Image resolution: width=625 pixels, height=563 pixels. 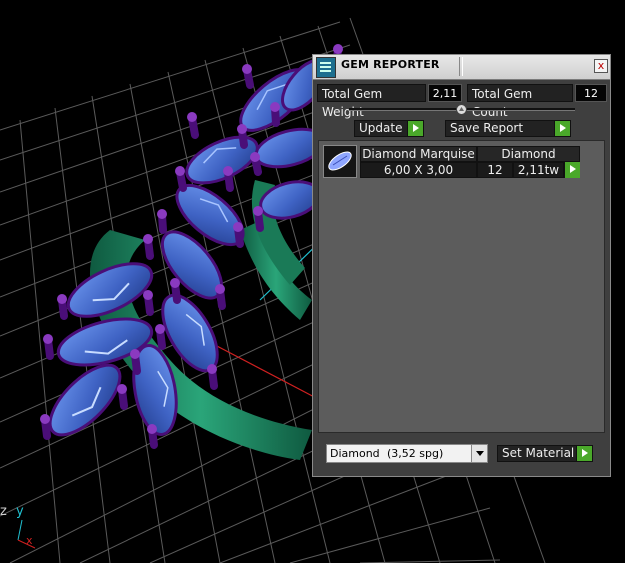 I want to click on total-gem-count-label: Total Gem Count, so click(x=520, y=101).